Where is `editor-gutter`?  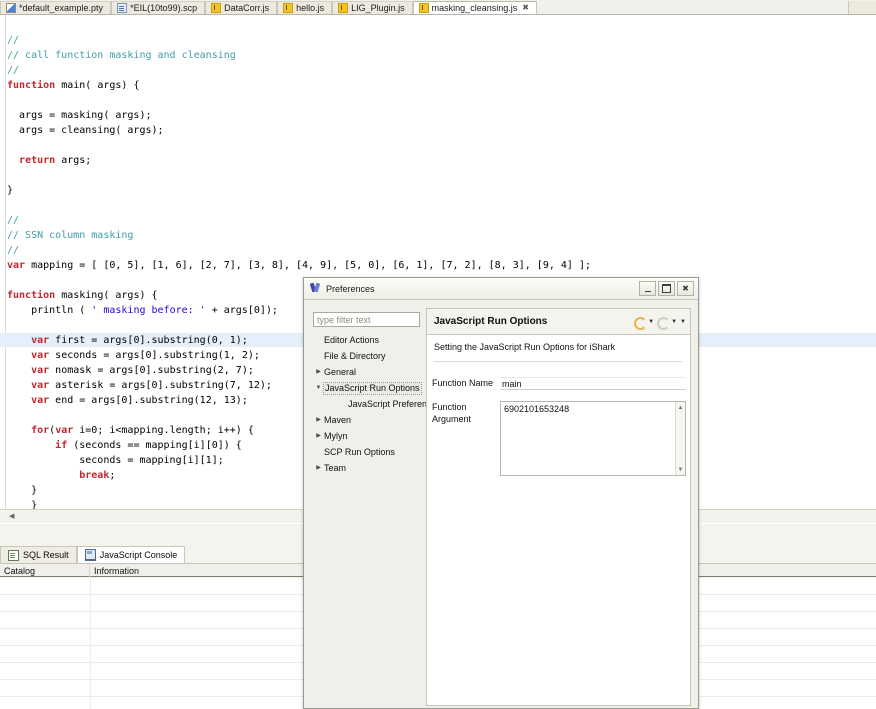 editor-gutter is located at coordinates (3, 269).